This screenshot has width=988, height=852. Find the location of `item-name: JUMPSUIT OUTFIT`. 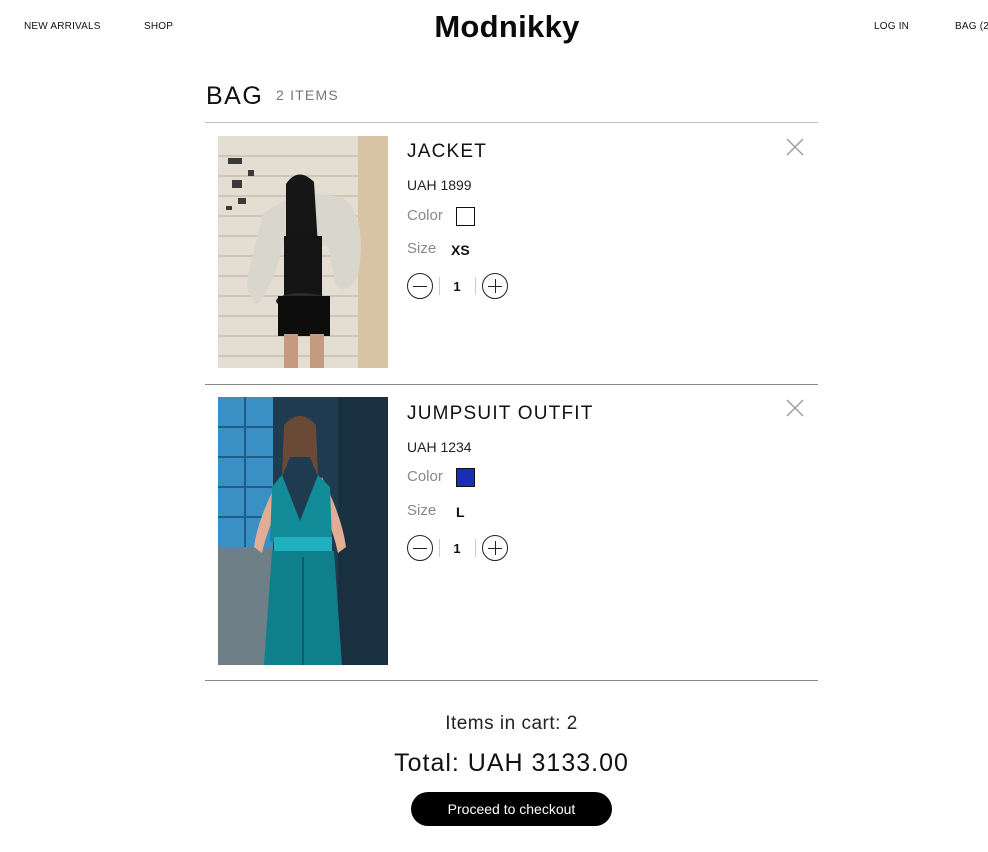

item-name: JUMPSUIT OUTFIT is located at coordinates (500, 414).